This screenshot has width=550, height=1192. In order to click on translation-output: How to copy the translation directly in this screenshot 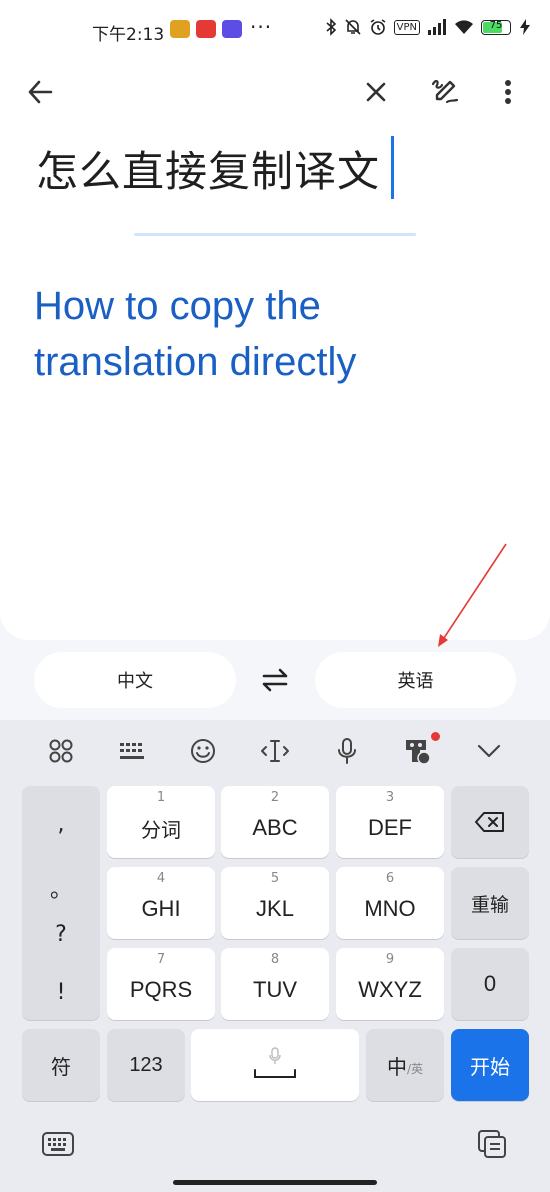, I will do `click(244, 334)`.